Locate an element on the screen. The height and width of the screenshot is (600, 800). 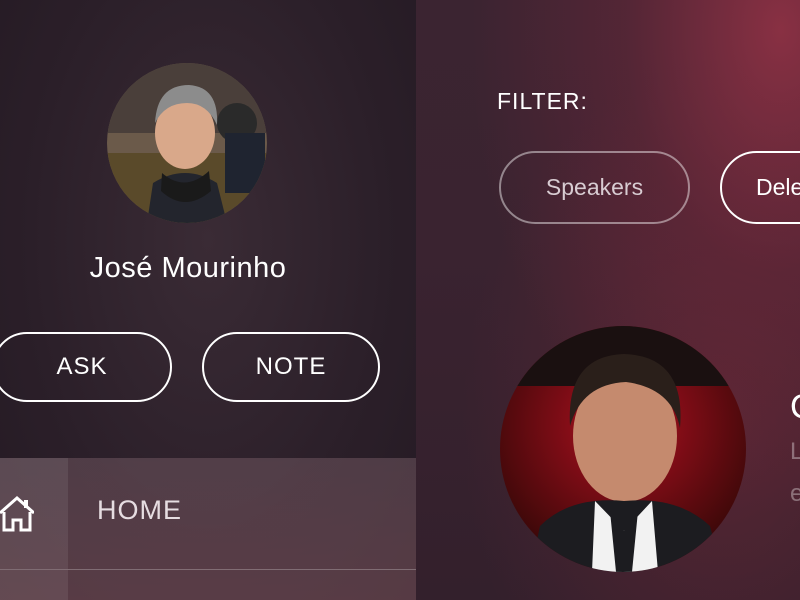
home-icon is located at coordinates (17, 514).